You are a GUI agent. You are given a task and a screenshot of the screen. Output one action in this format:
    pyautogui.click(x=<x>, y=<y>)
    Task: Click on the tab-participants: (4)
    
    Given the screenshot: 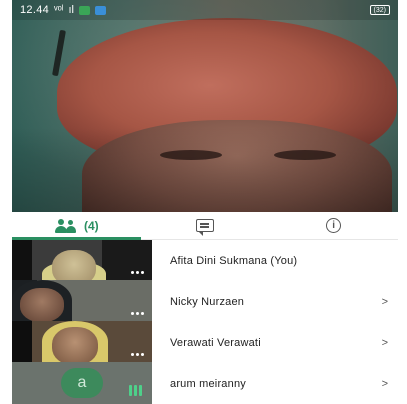 What is the action you would take?
    pyautogui.click(x=76, y=226)
    